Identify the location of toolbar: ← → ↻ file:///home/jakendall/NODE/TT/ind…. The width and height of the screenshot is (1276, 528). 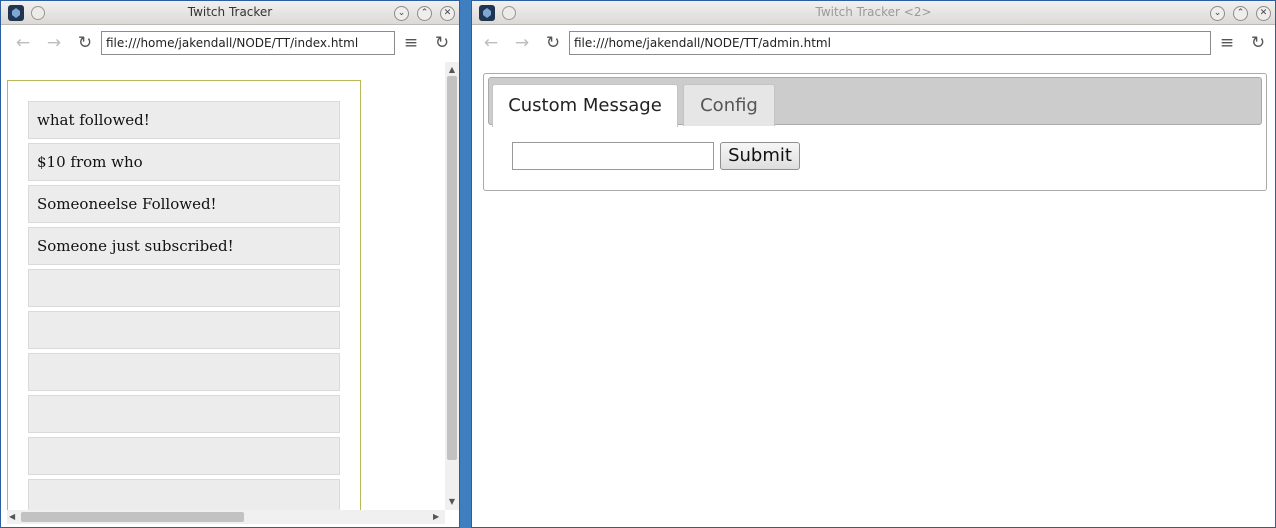
(230, 43).